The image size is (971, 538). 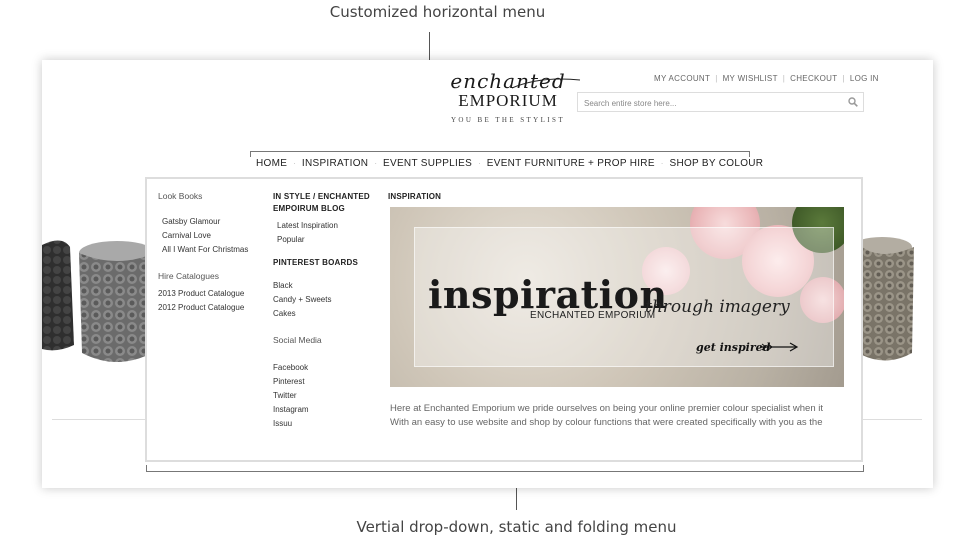 What do you see at coordinates (328, 226) in the screenshot?
I see `blog-item: Latest Inspiration` at bounding box center [328, 226].